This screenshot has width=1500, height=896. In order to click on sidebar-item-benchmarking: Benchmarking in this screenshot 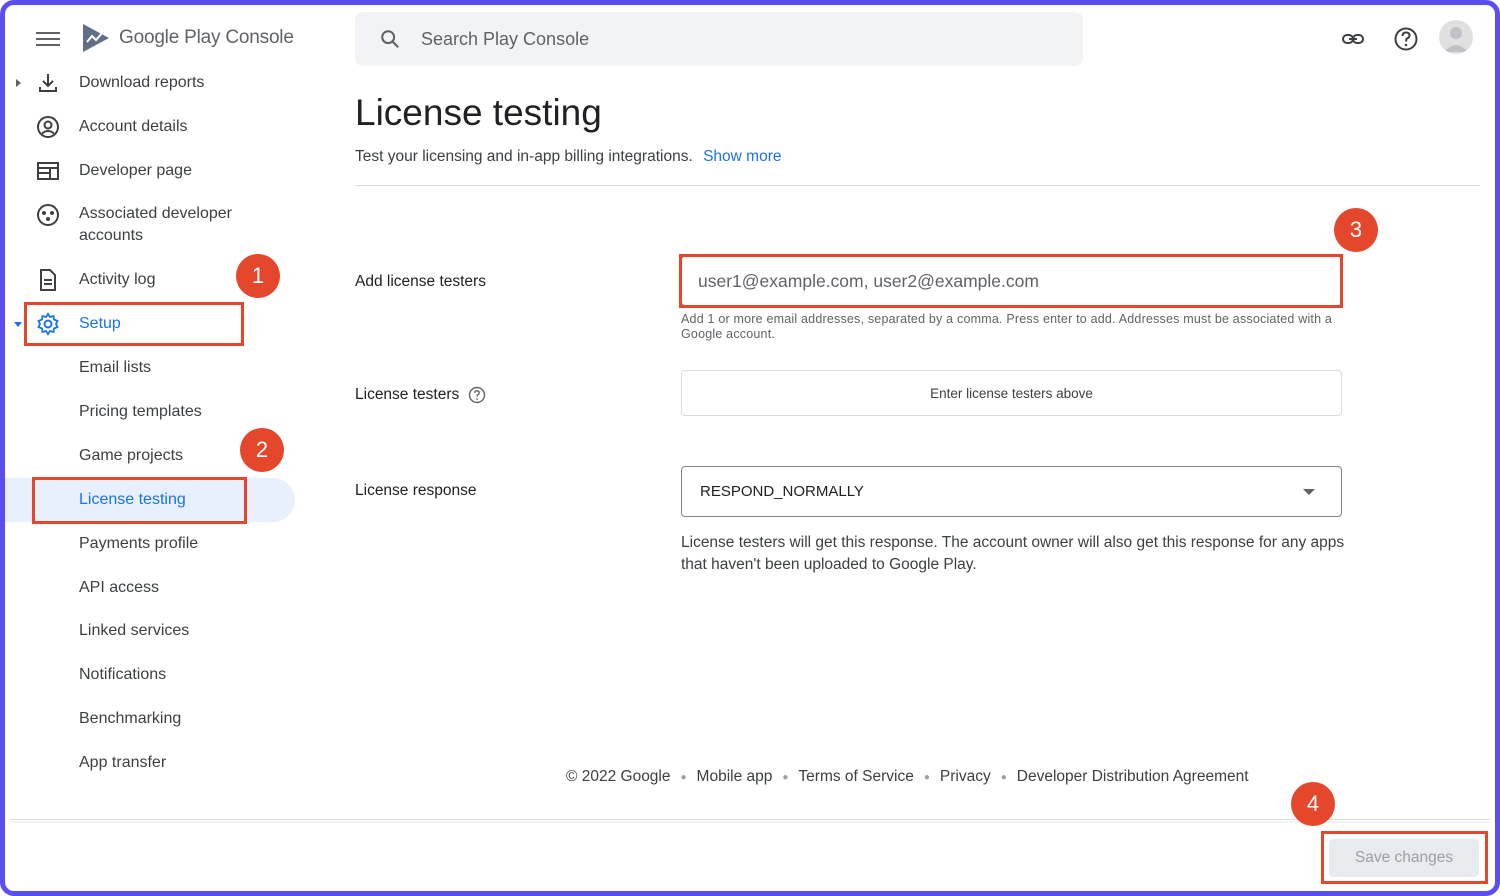, I will do `click(147, 719)`.